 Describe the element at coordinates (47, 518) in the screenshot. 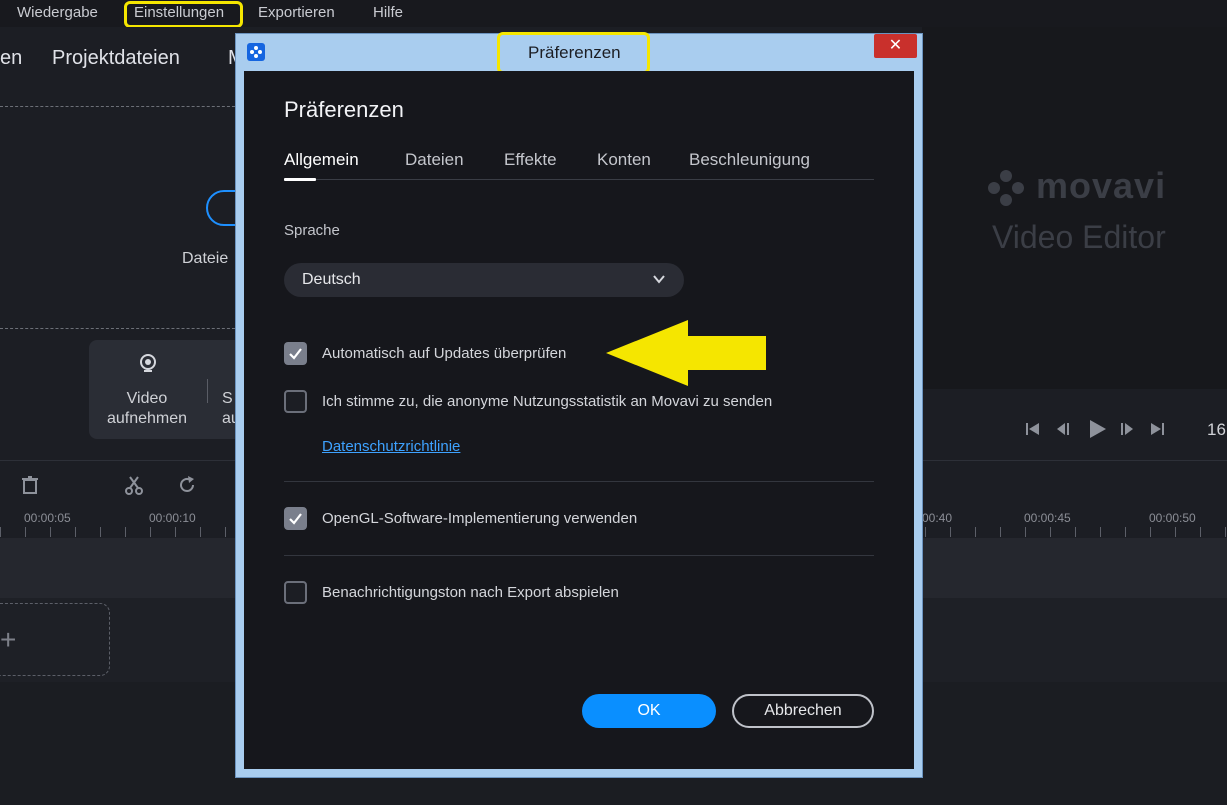

I see `tick-label: 00:00:05` at that location.